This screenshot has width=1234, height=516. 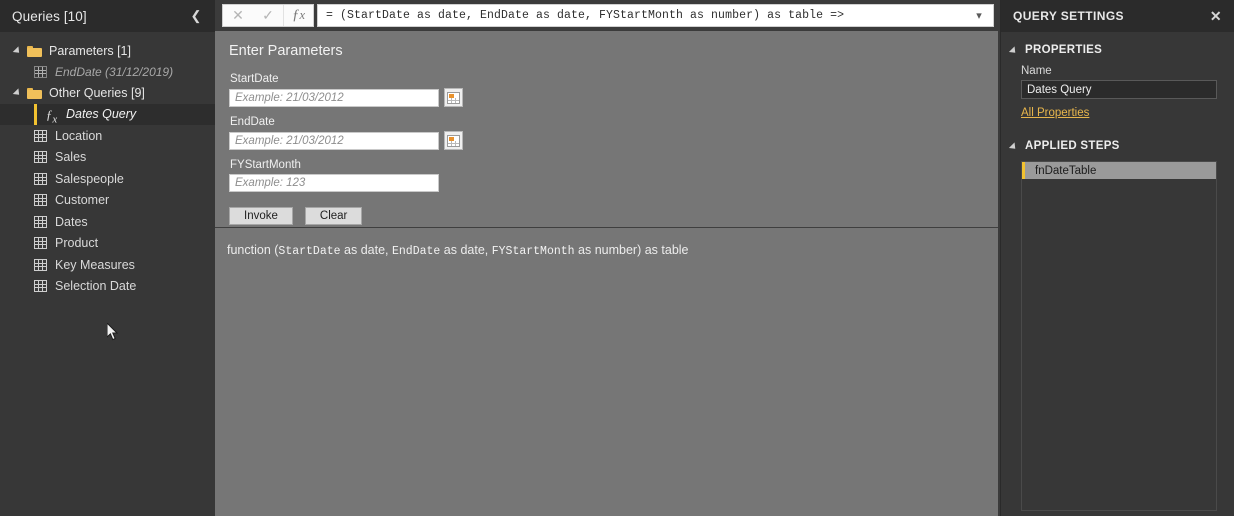 I want to click on applied-steps-list: fnDateTable, so click(x=1119, y=336).